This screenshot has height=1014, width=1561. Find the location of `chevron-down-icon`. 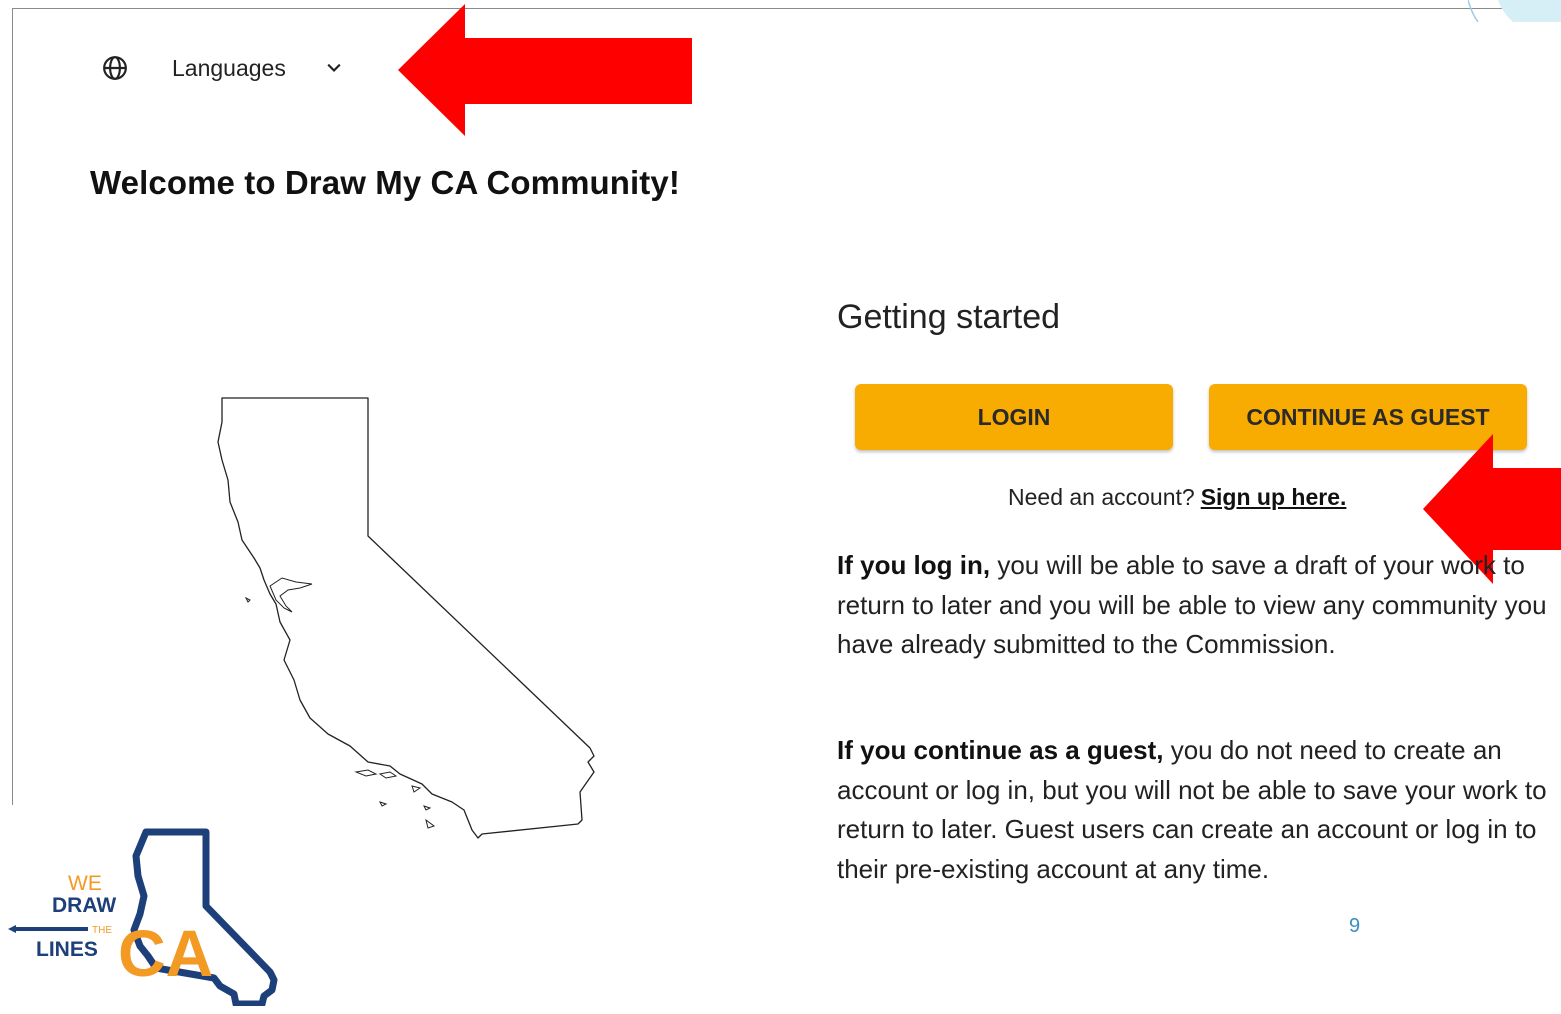

chevron-down-icon is located at coordinates (334, 68).